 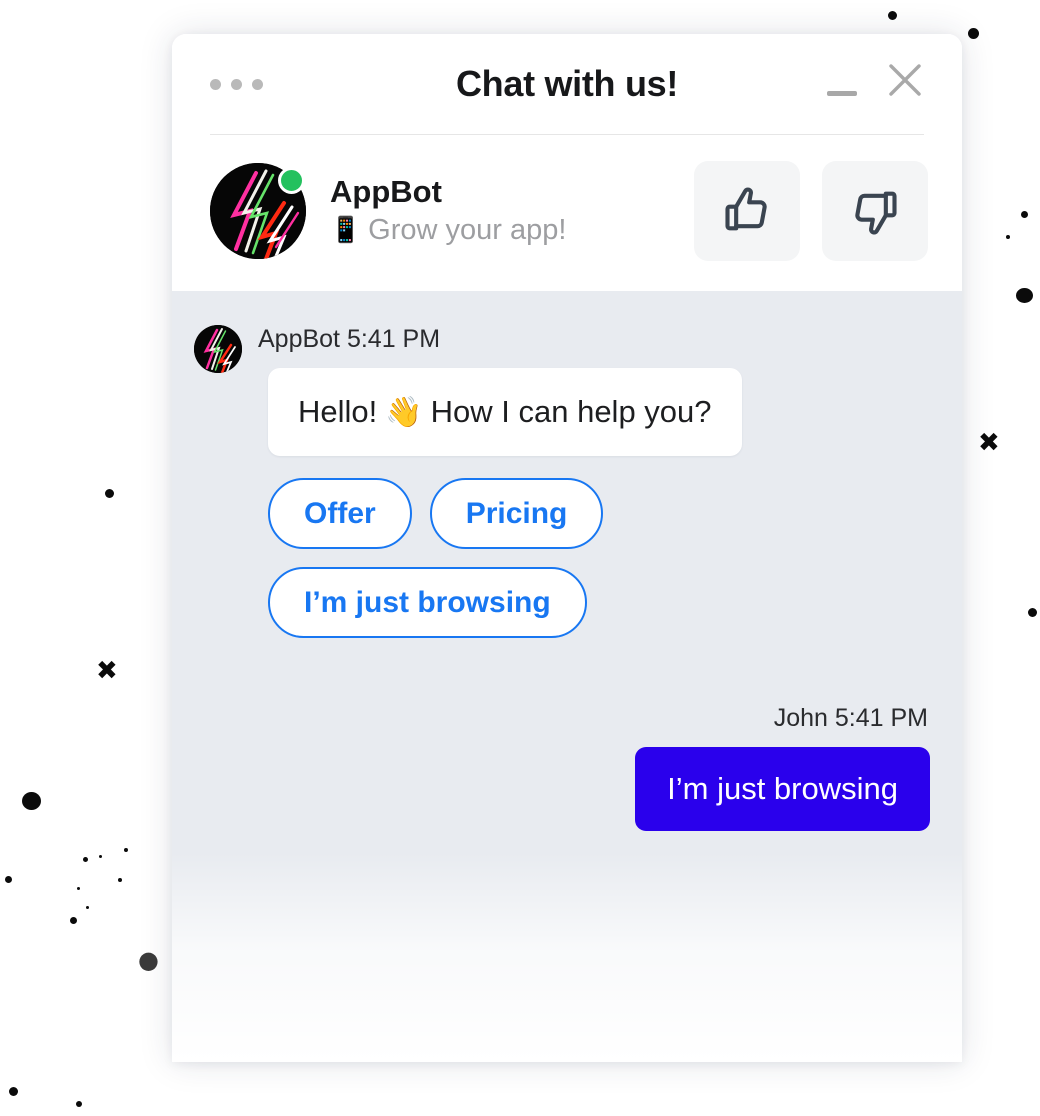 What do you see at coordinates (340, 513) in the screenshot?
I see `quick-reply-offer: Offer` at bounding box center [340, 513].